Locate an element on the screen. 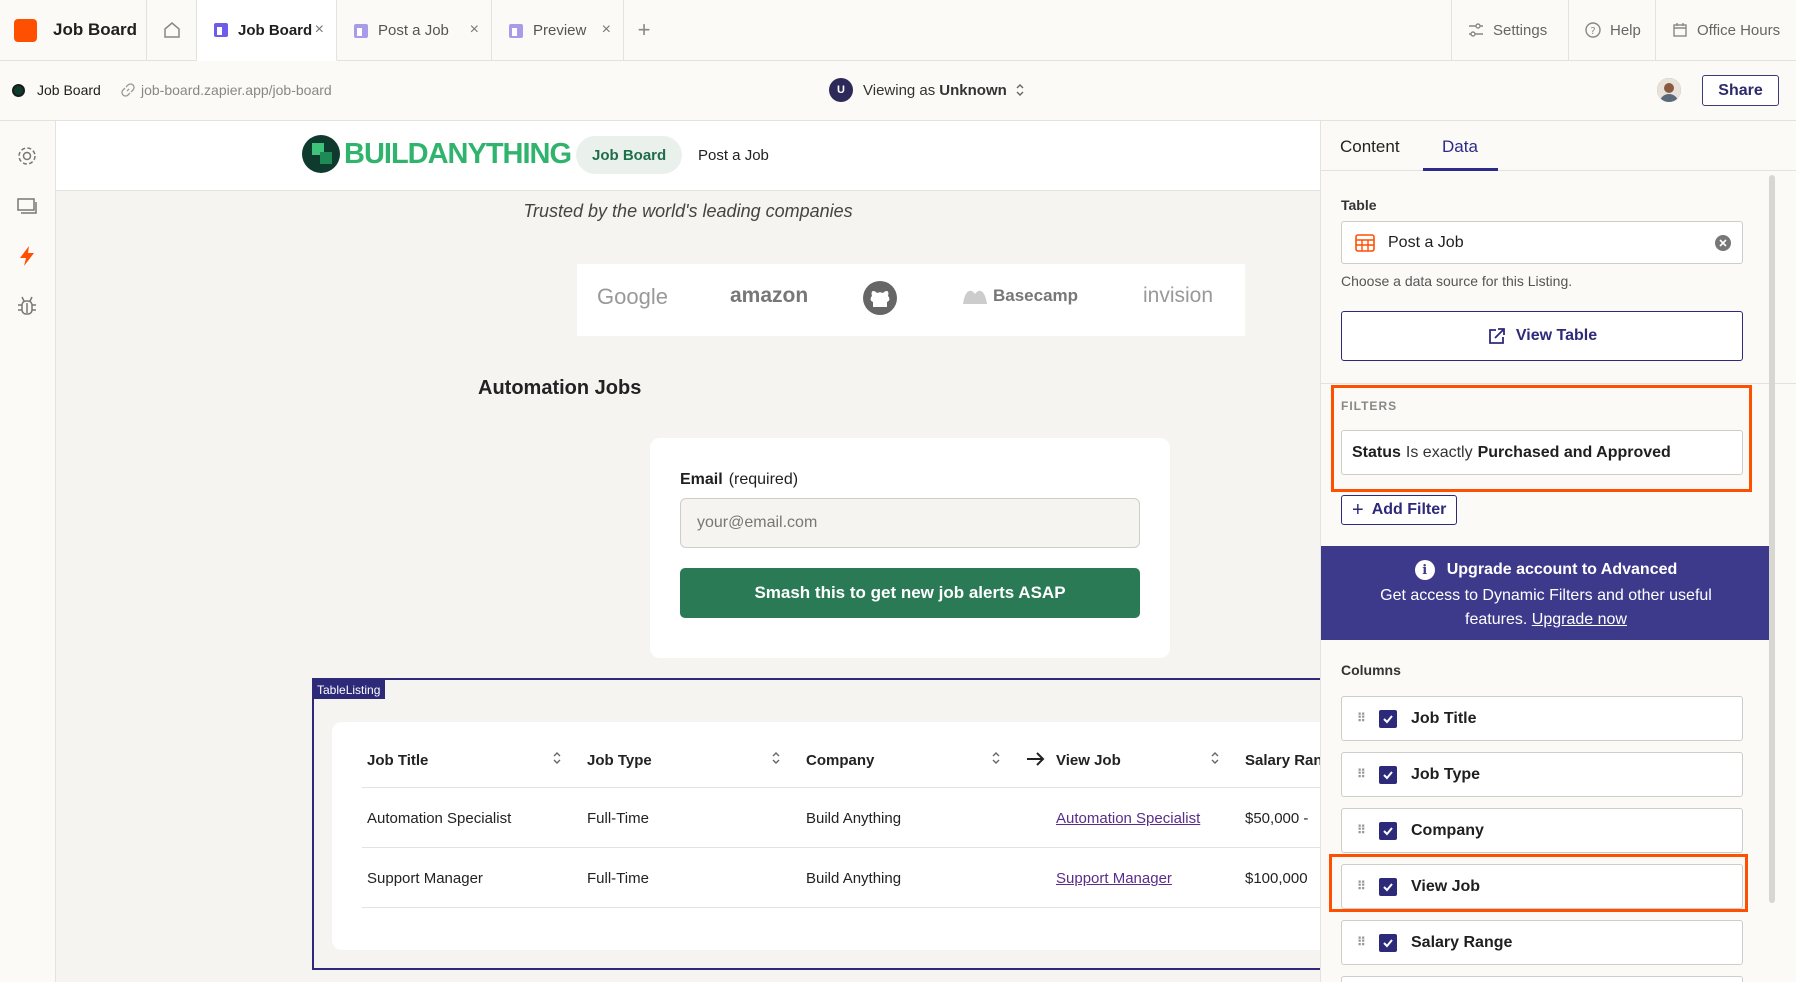 This screenshot has height=982, width=1796. sidebar-automations is located at coordinates (27, 256).